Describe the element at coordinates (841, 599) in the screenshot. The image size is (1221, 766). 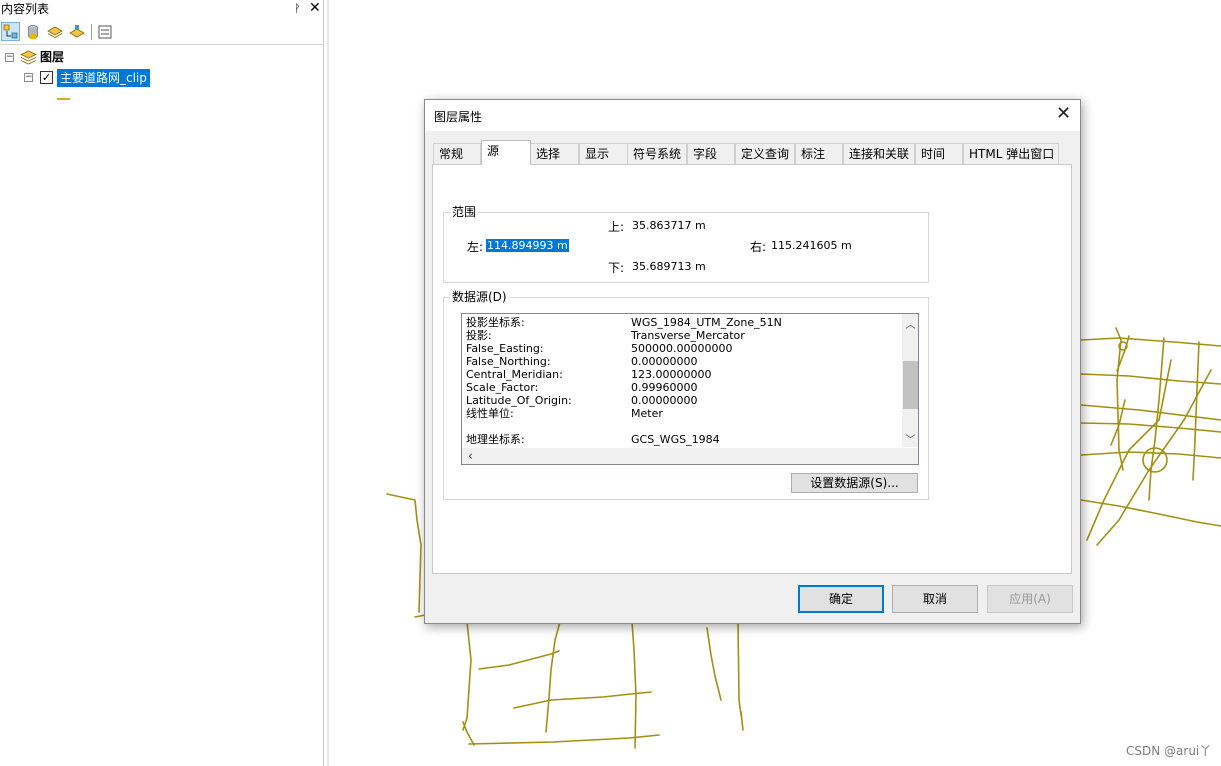
I see `ok-button: 确定` at that location.